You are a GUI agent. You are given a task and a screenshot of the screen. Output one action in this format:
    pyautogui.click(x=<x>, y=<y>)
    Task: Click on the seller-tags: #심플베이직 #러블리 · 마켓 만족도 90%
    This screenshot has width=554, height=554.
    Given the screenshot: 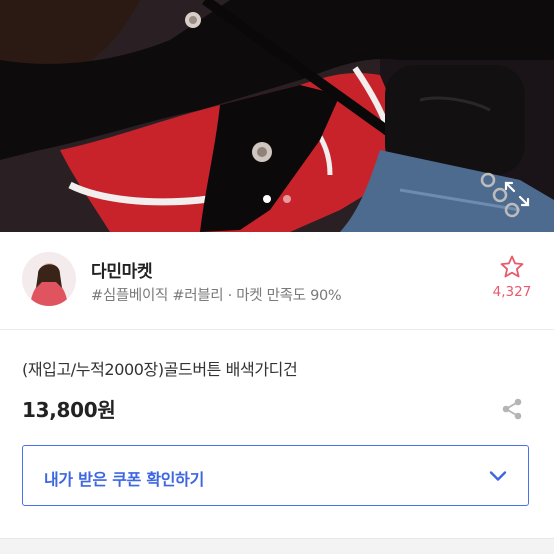 What is the action you would take?
    pyautogui.click(x=216, y=296)
    